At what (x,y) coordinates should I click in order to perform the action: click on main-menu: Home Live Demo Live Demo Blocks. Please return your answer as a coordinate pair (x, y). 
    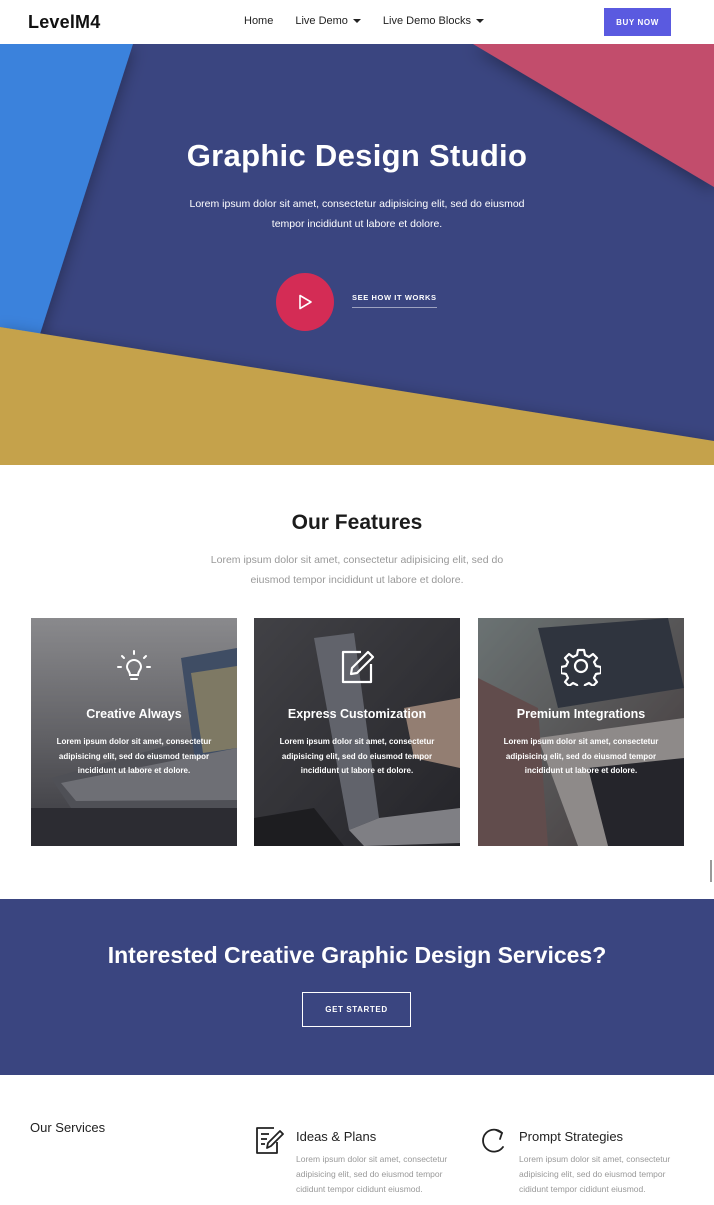
    Looking at the image, I should click on (375, 21).